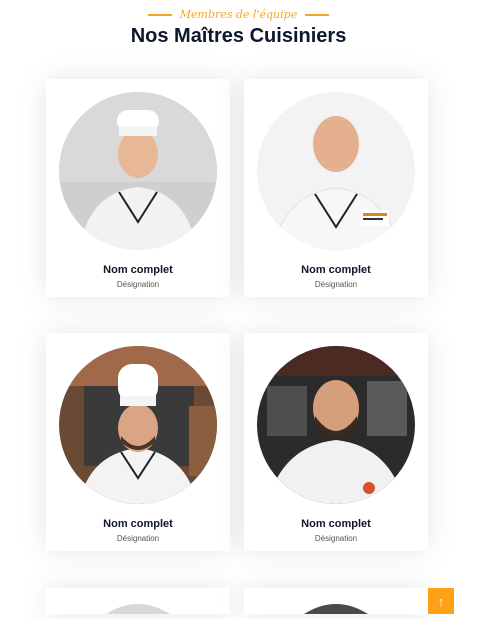 This screenshot has height=619, width=477. Describe the element at coordinates (238, 36) in the screenshot. I see `section-title: Nos Maîtres Cuisiniers` at that location.